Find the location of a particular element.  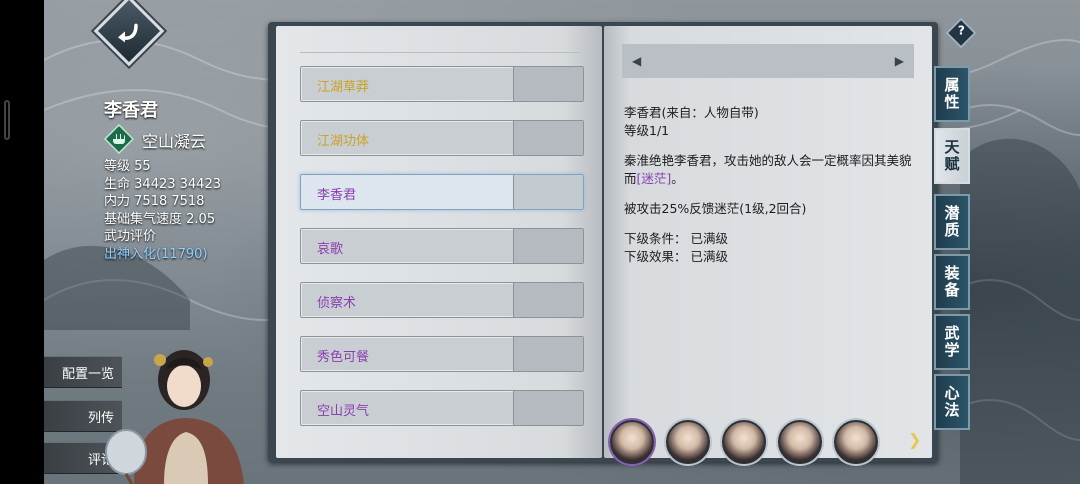

rating-value: 出神入化(11790) is located at coordinates (162, 255).